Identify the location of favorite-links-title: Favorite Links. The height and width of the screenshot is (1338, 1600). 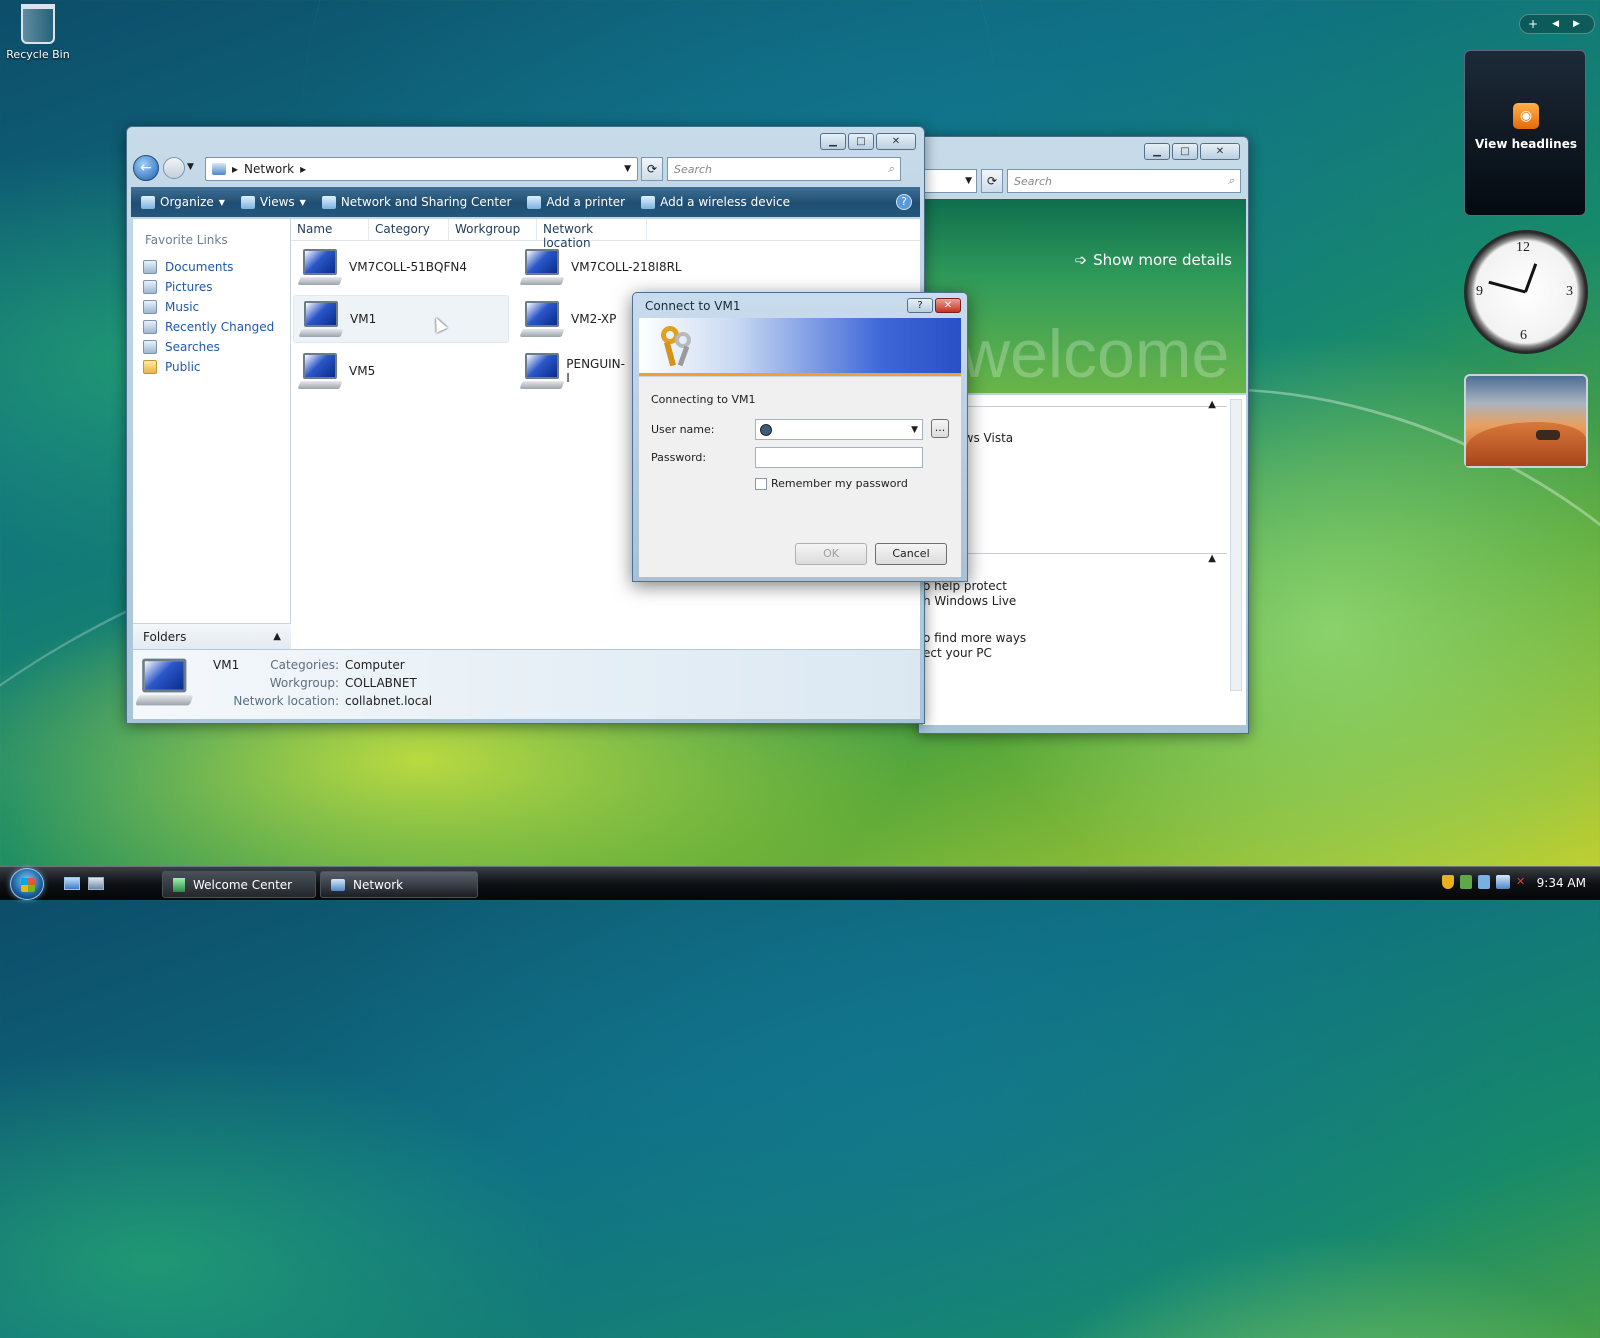
(186, 240).